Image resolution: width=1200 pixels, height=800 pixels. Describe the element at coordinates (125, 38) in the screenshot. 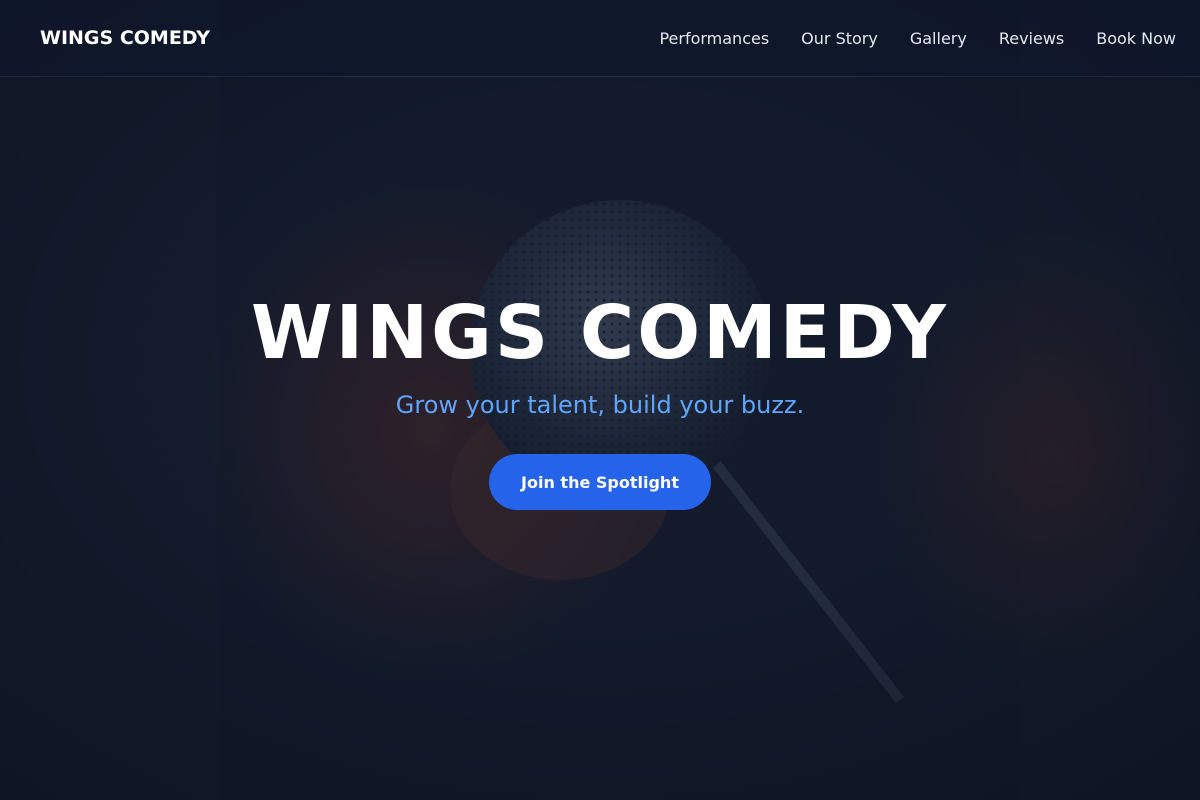

I see `brand-logo: WINGS COMEDY` at that location.